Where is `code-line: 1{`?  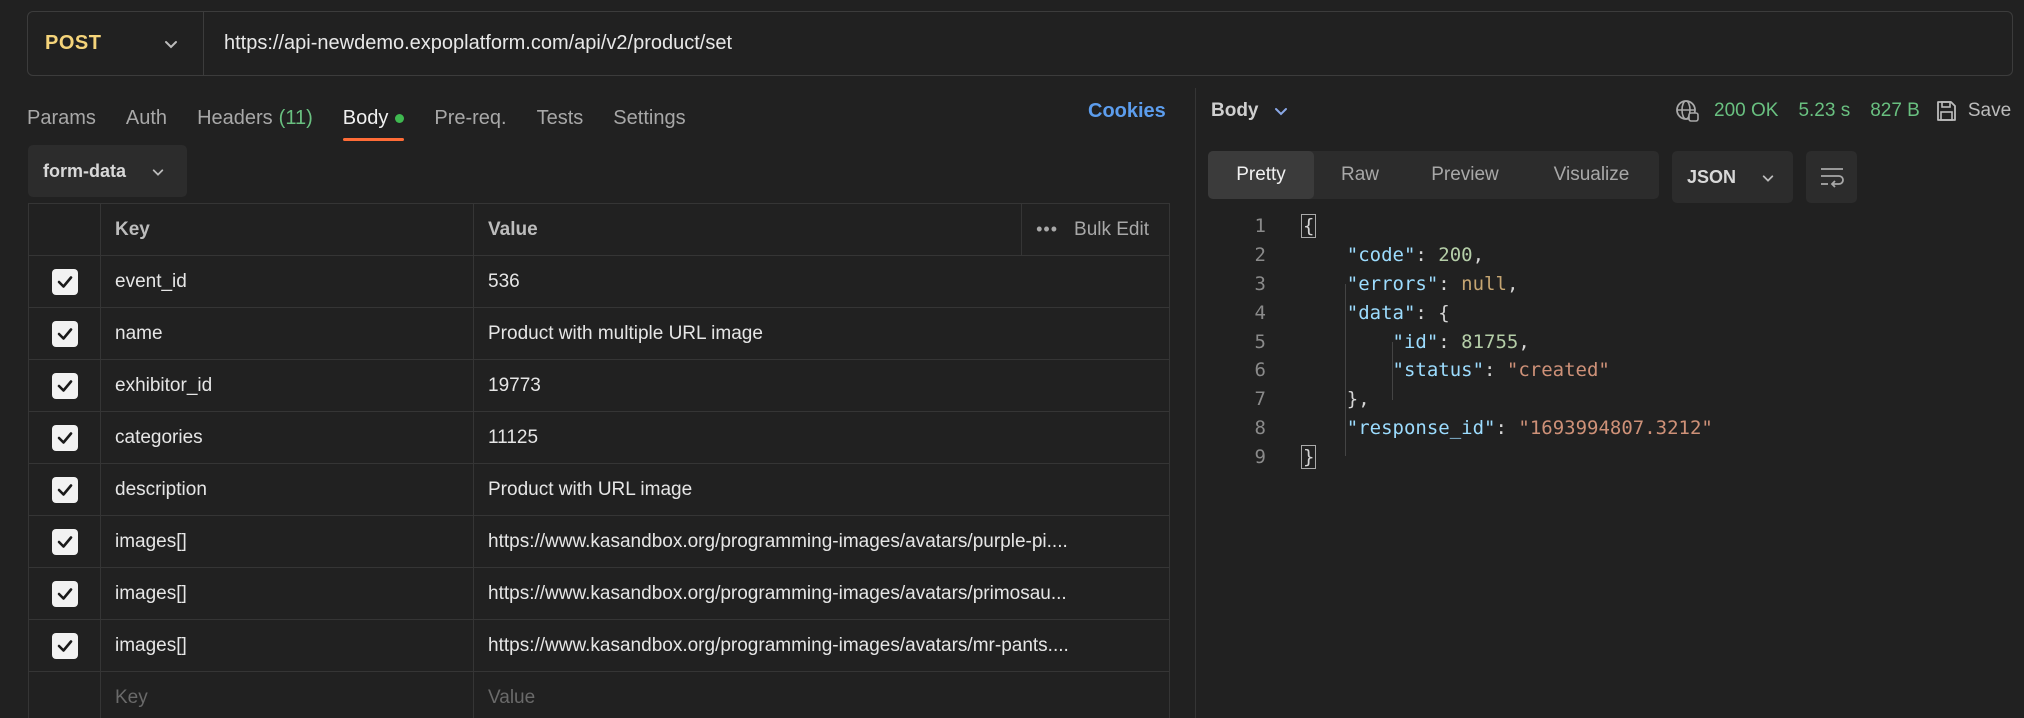
code-line: 1{ is located at coordinates (1471, 226).